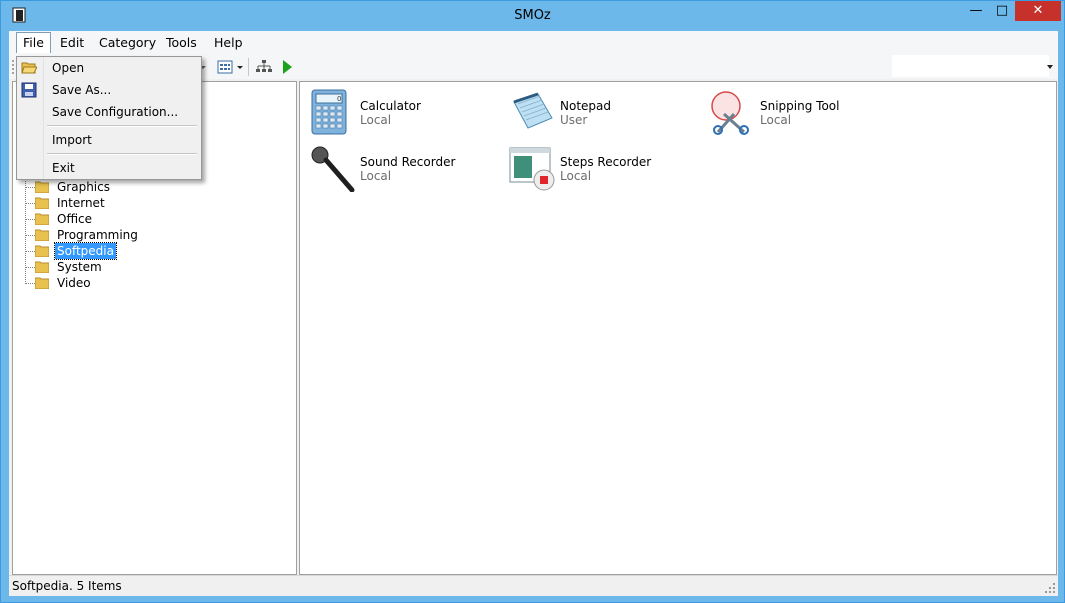 This screenshot has width=1065, height=603. I want to click on app-name: Sound Recorder, so click(408, 162).